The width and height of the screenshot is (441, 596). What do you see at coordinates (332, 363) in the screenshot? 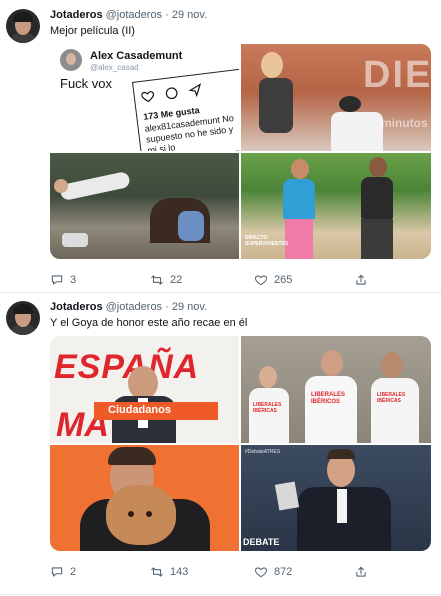
I see `person-2-head` at bounding box center [332, 363].